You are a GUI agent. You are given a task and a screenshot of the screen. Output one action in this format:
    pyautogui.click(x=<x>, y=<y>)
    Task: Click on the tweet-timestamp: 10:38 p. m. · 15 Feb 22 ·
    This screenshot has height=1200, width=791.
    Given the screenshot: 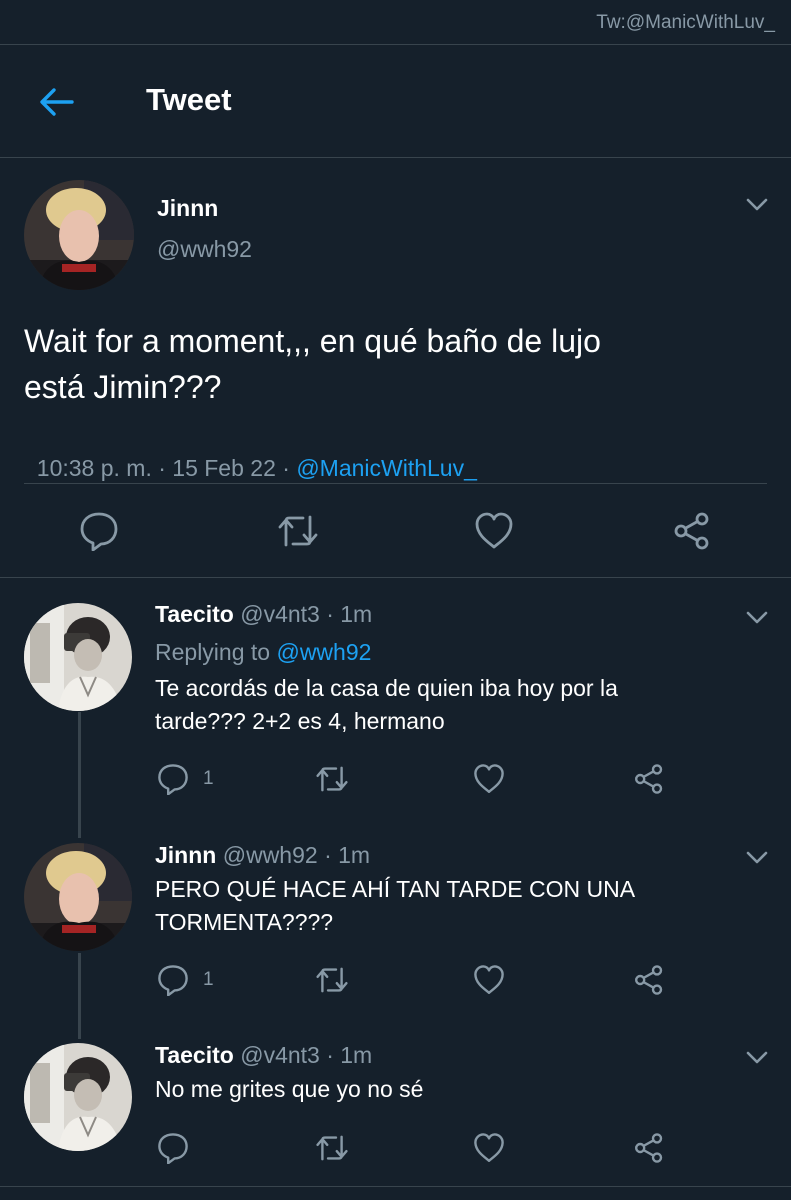 What is the action you would take?
    pyautogui.click(x=166, y=468)
    